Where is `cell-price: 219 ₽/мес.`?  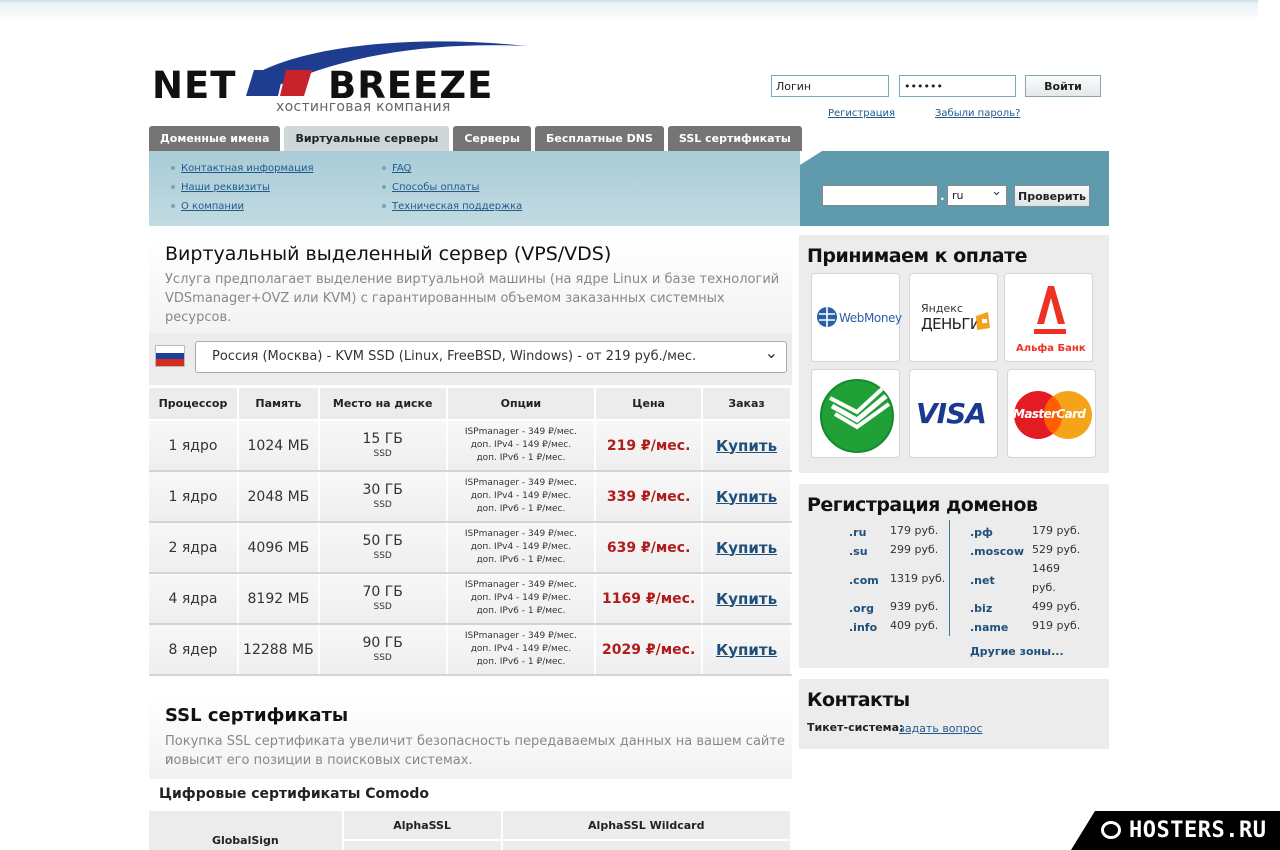
cell-price: 219 ₽/мес. is located at coordinates (649, 446).